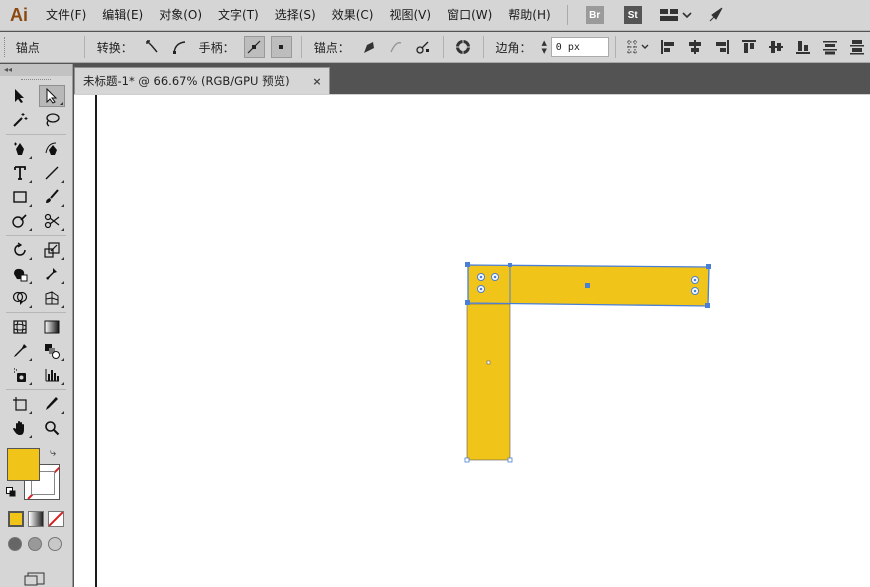 The height and width of the screenshot is (587, 870). I want to click on align-to-selection-icon, so click(638, 47).